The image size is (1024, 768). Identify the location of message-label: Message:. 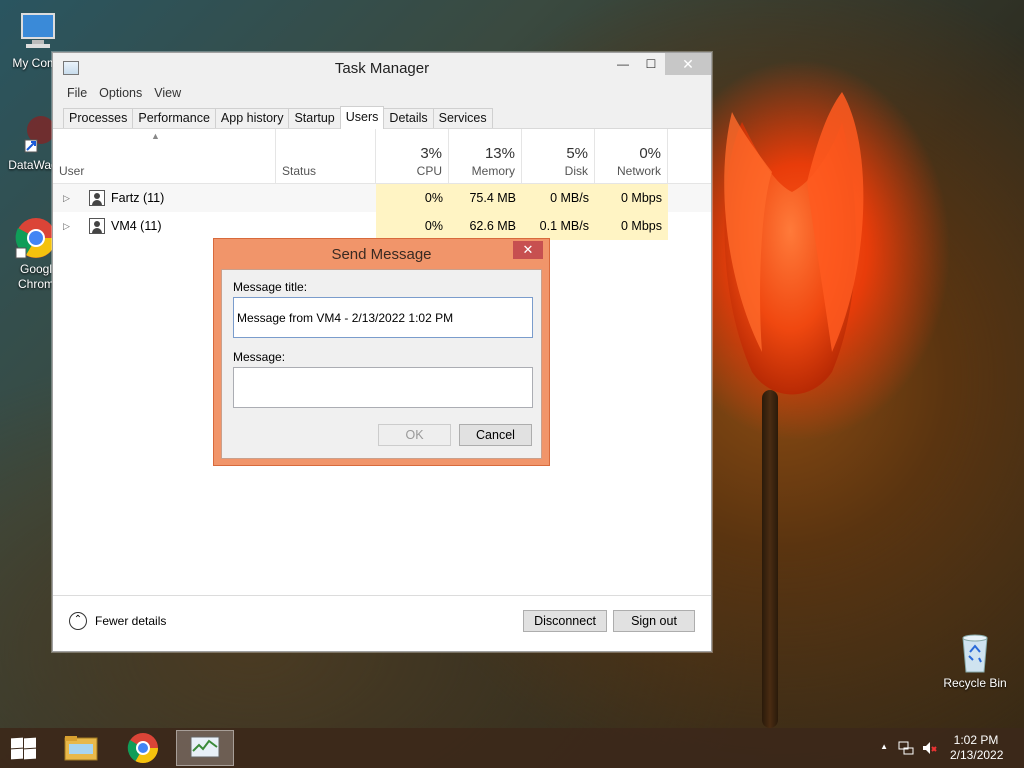
(259, 357).